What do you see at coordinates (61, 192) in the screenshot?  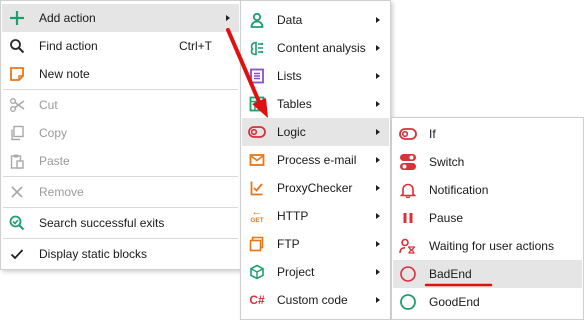 I see `remove-label: Remove` at bounding box center [61, 192].